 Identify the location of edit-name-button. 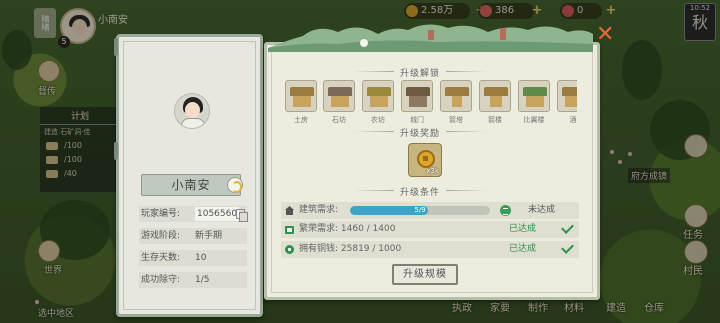
(235, 185).